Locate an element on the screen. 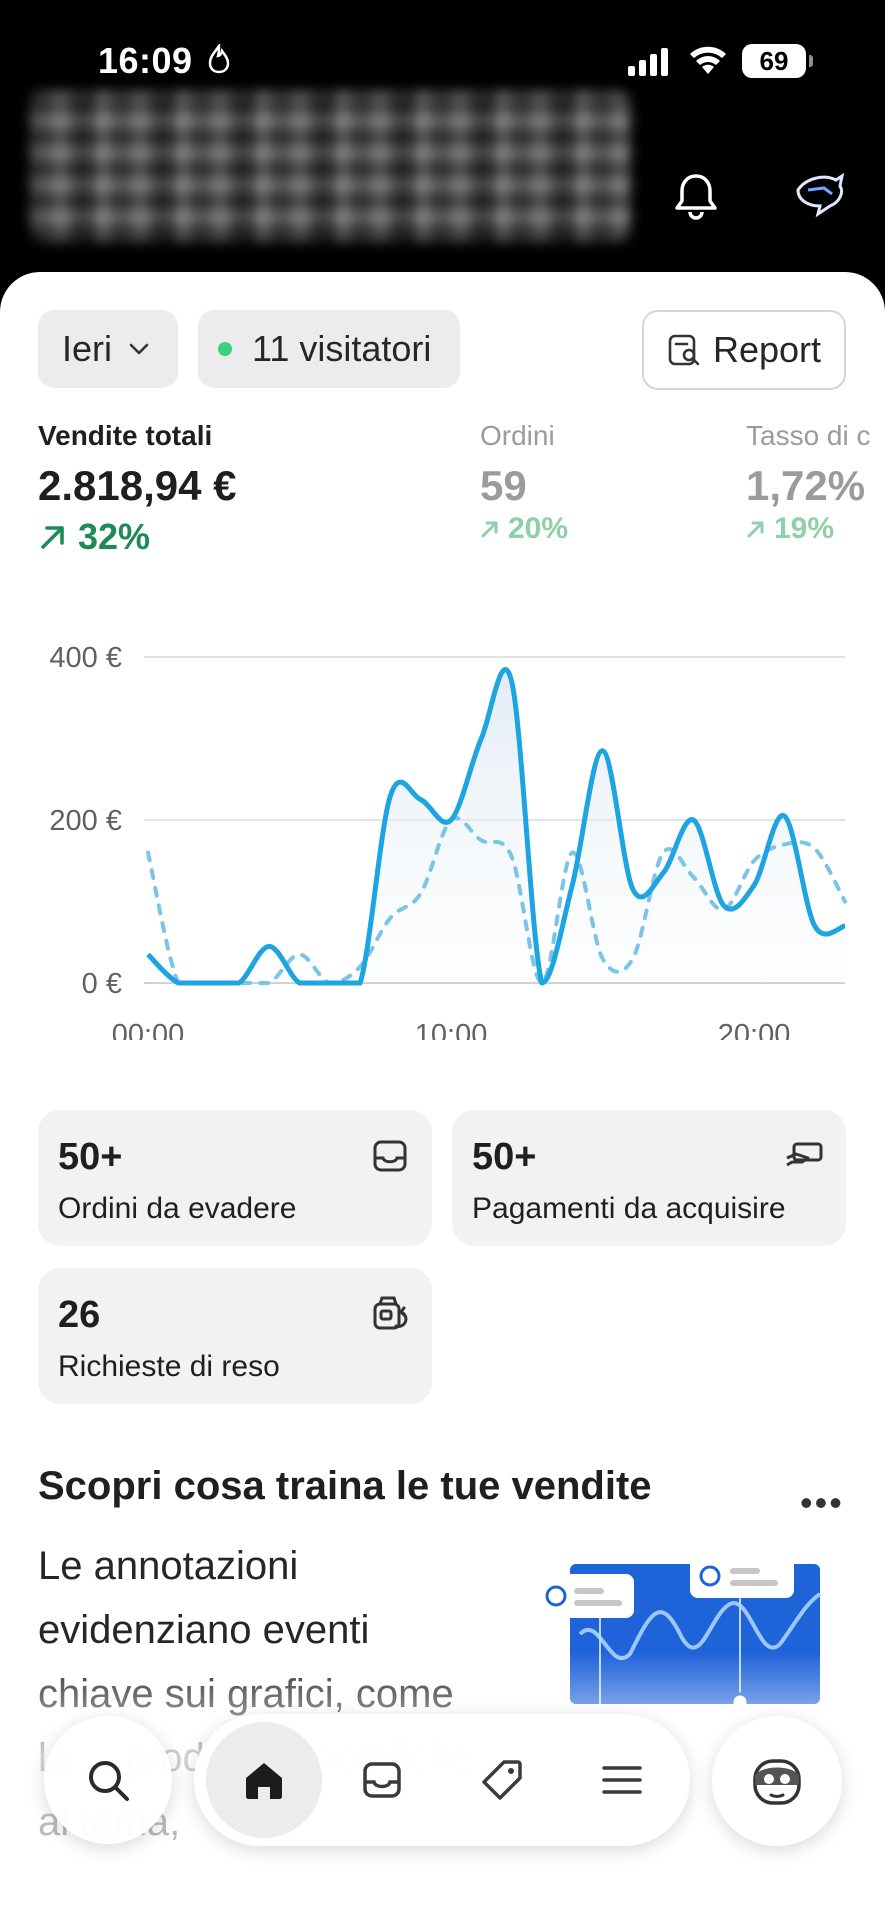  bell-icon is located at coordinates (696, 196).